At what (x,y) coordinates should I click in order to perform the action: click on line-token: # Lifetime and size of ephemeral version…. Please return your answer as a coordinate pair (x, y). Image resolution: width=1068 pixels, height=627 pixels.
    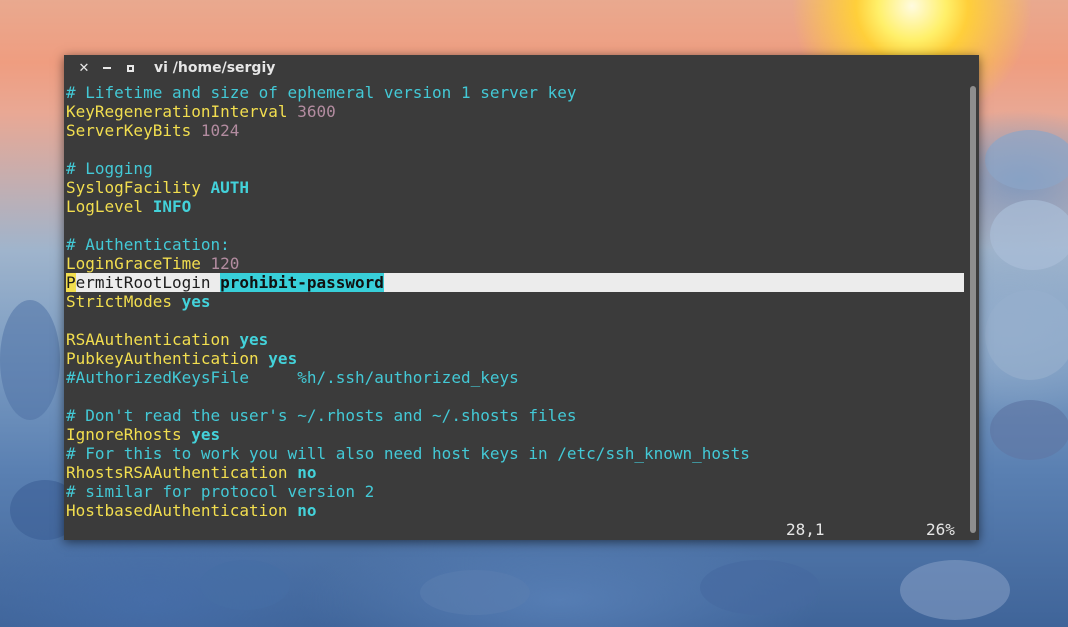
    Looking at the image, I should click on (321, 92).